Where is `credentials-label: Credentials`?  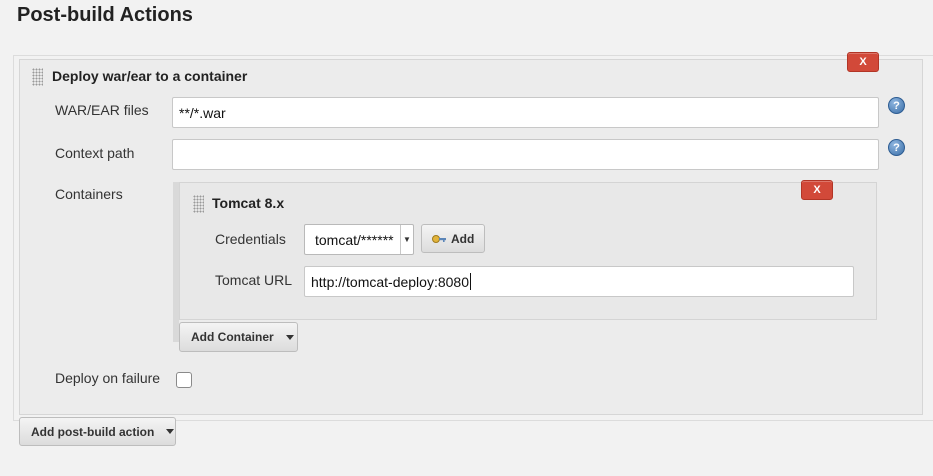
credentials-label: Credentials is located at coordinates (250, 239).